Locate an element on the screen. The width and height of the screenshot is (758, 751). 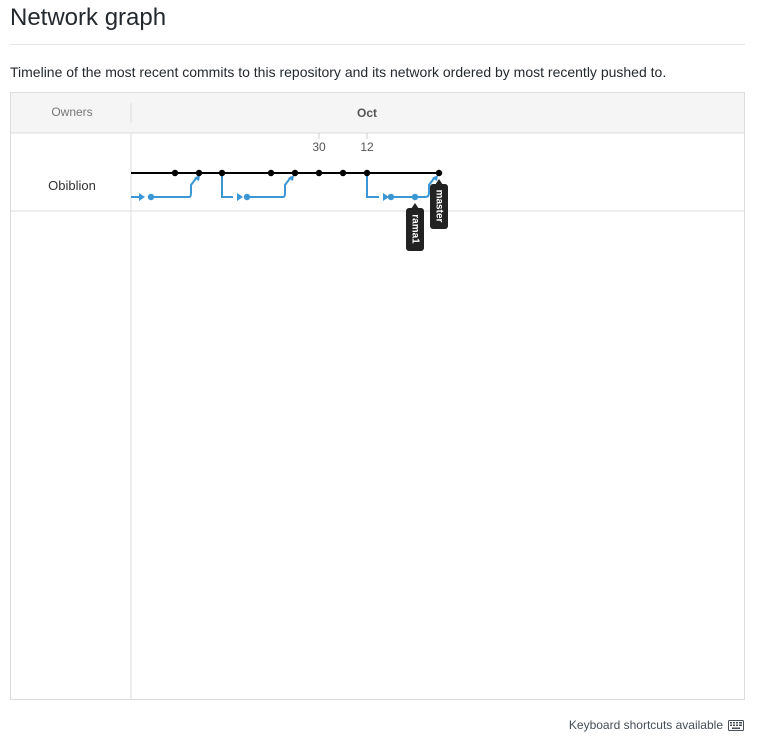
branch-label-master: master is located at coordinates (439, 204).